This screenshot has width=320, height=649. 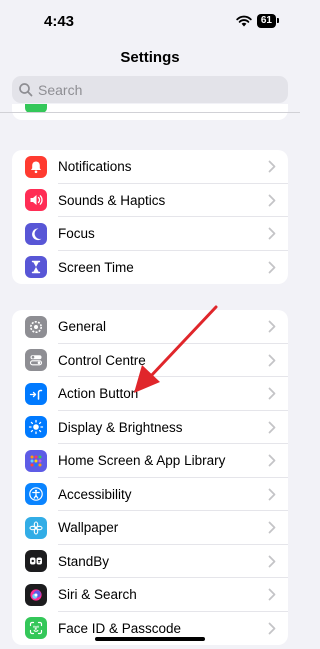 I want to click on settings-row-label: Control Centre, so click(x=102, y=360).